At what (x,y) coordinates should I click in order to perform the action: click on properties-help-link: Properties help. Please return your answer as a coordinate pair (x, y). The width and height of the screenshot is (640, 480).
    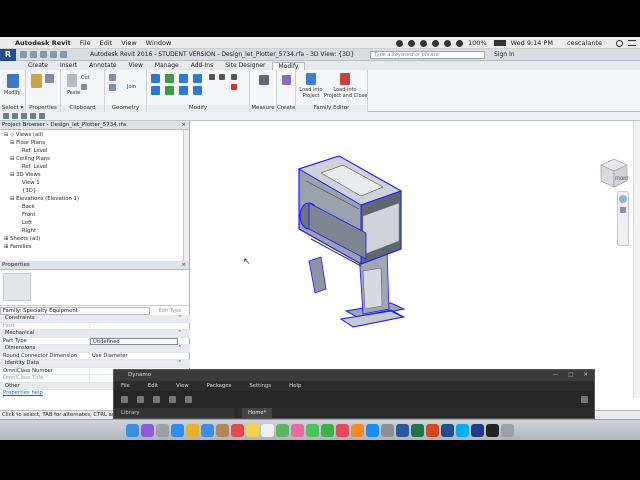
    Looking at the image, I should click on (55, 393).